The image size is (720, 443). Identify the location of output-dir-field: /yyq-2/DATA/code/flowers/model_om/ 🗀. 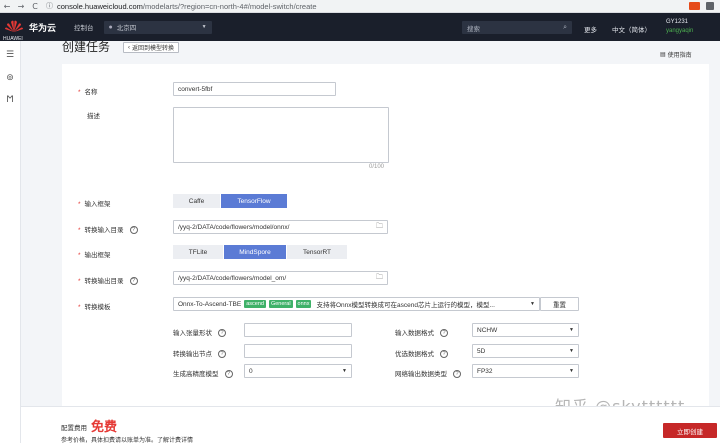
(280, 278).